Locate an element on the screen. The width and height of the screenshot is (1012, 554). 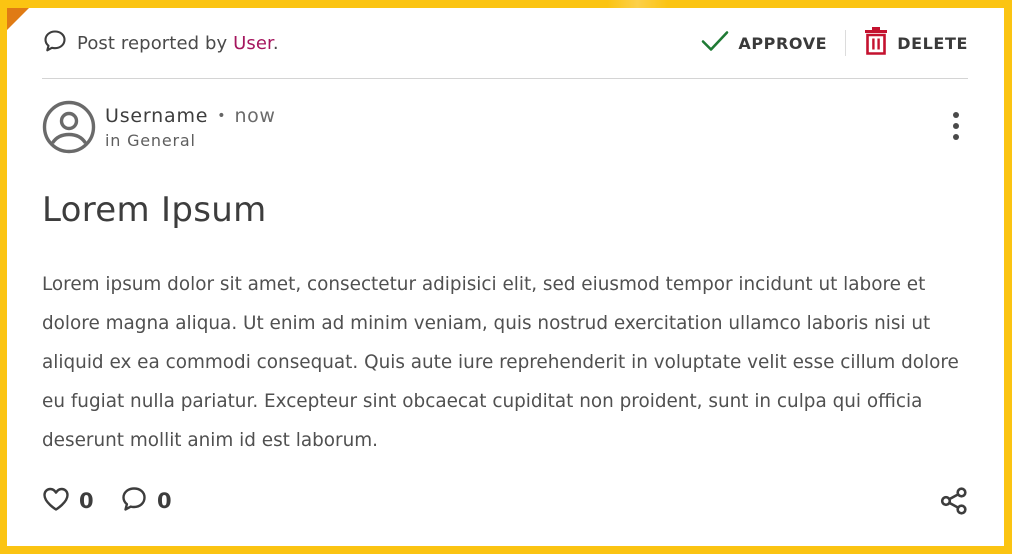
report-text: Post reported by User. is located at coordinates (178, 43).